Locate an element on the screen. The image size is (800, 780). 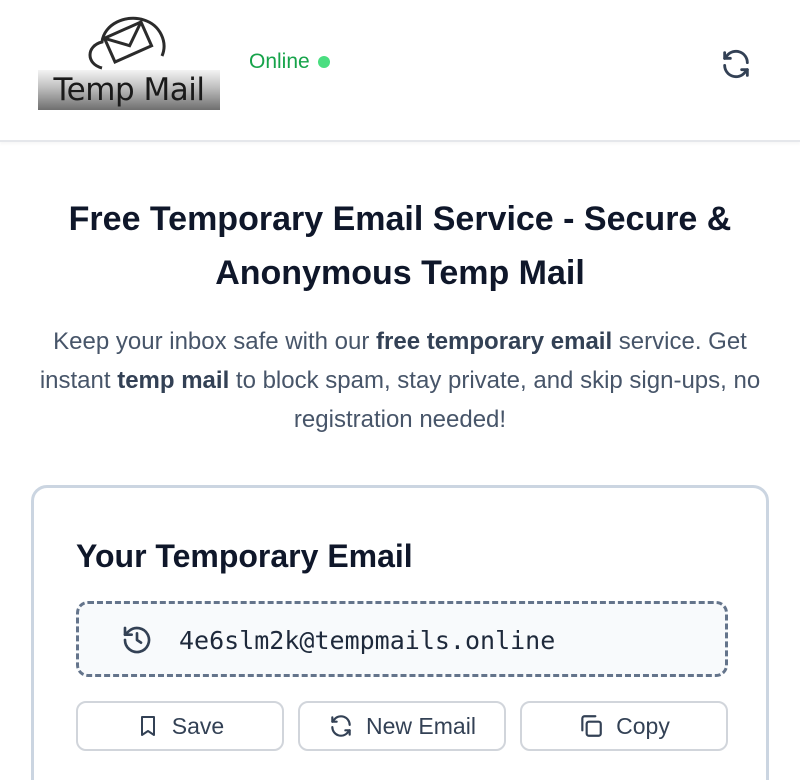
subtitle-text-1: Keep your inbox safe with our is located at coordinates (215, 341).